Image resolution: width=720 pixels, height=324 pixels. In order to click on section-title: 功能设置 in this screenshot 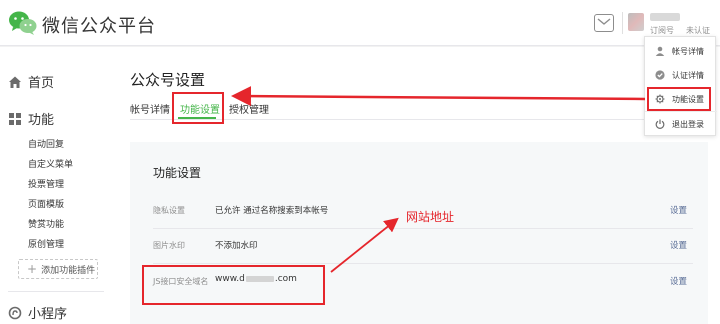, I will do `click(177, 173)`.